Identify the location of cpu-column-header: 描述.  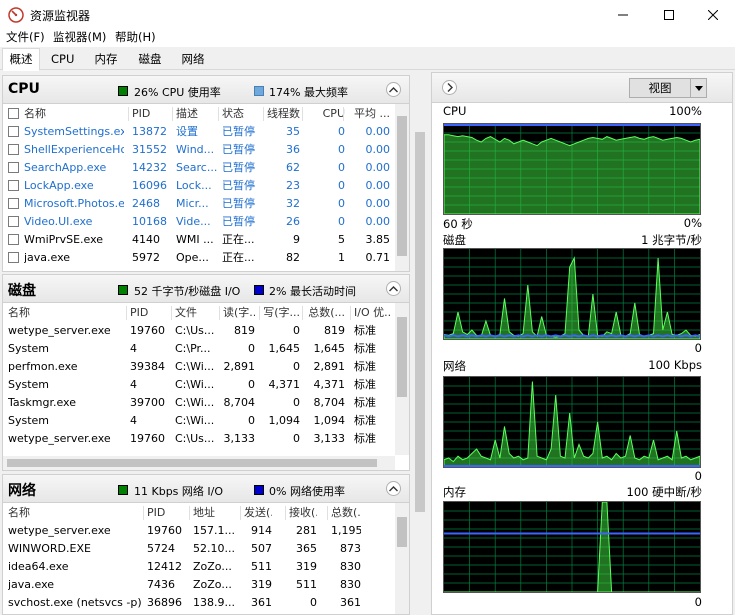
(197, 114).